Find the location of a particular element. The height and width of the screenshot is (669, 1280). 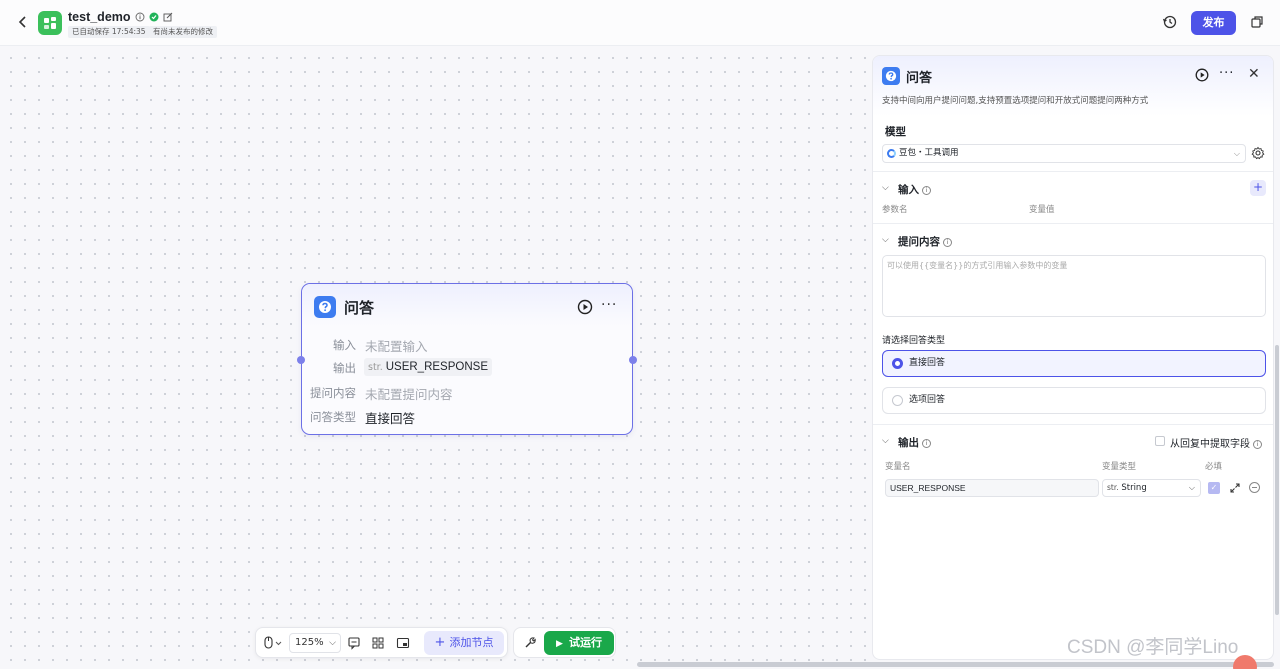

add-param-button: + is located at coordinates (1258, 188).